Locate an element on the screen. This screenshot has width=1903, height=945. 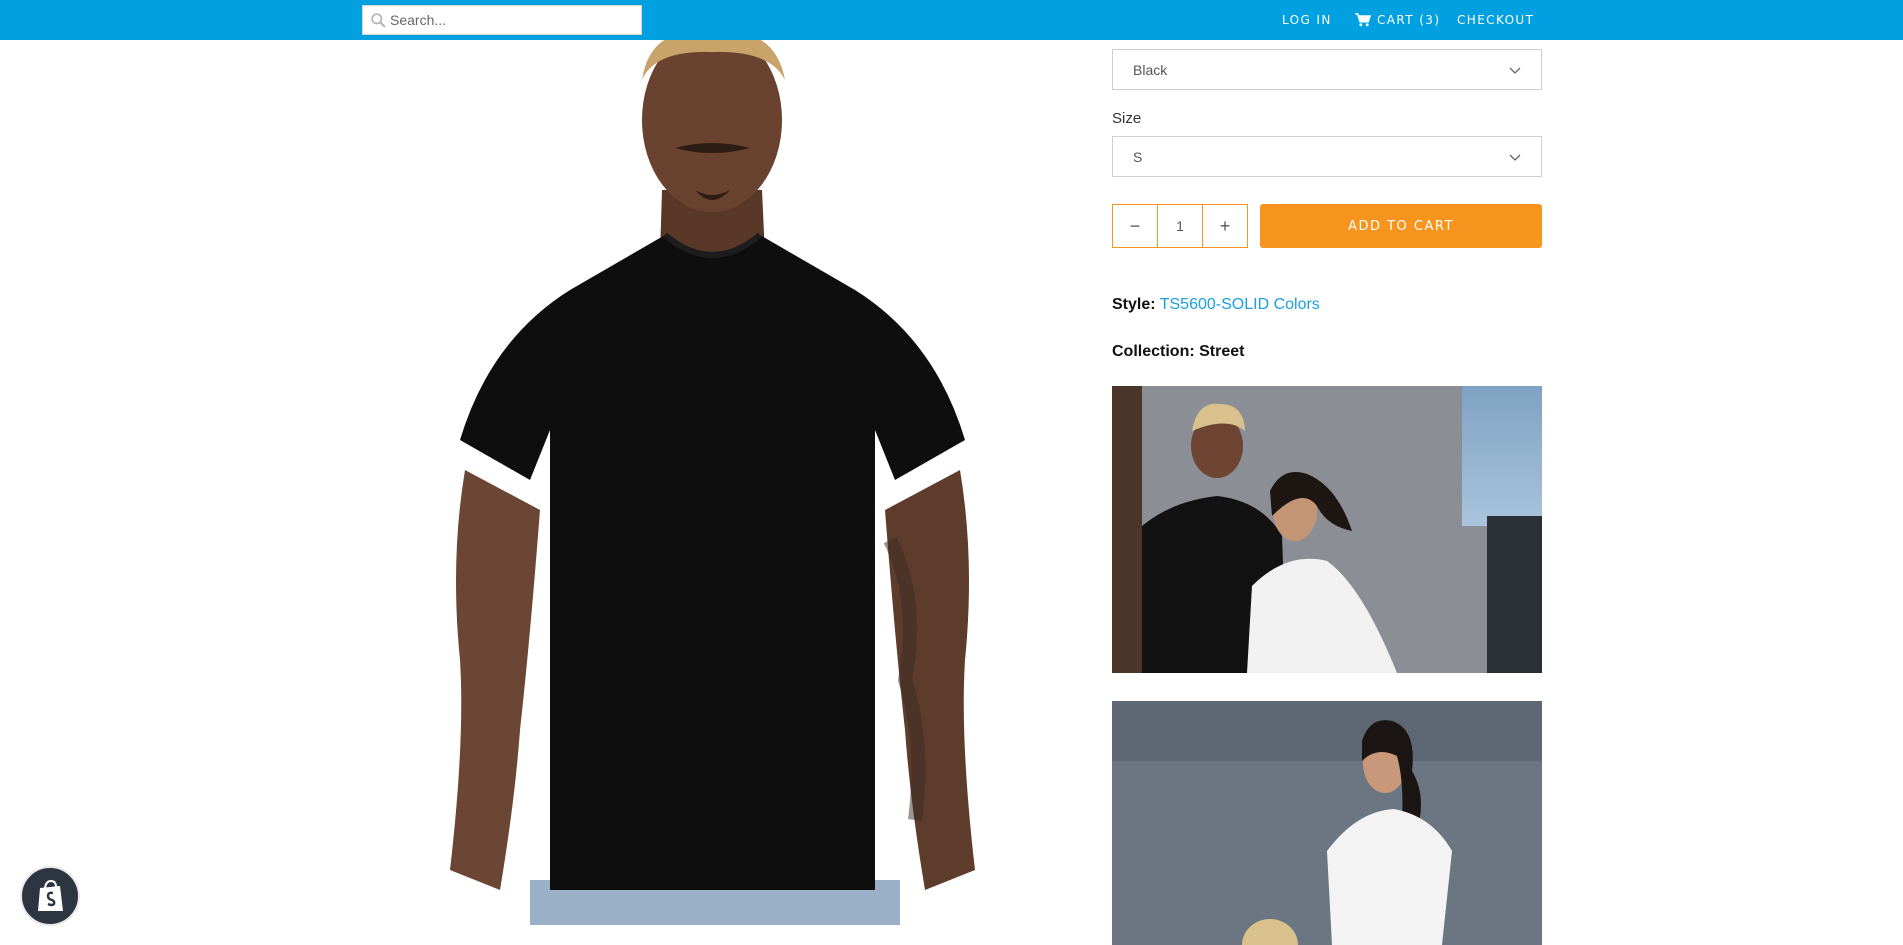
add-to-cart-button: ADD TO CART is located at coordinates (1401, 226).